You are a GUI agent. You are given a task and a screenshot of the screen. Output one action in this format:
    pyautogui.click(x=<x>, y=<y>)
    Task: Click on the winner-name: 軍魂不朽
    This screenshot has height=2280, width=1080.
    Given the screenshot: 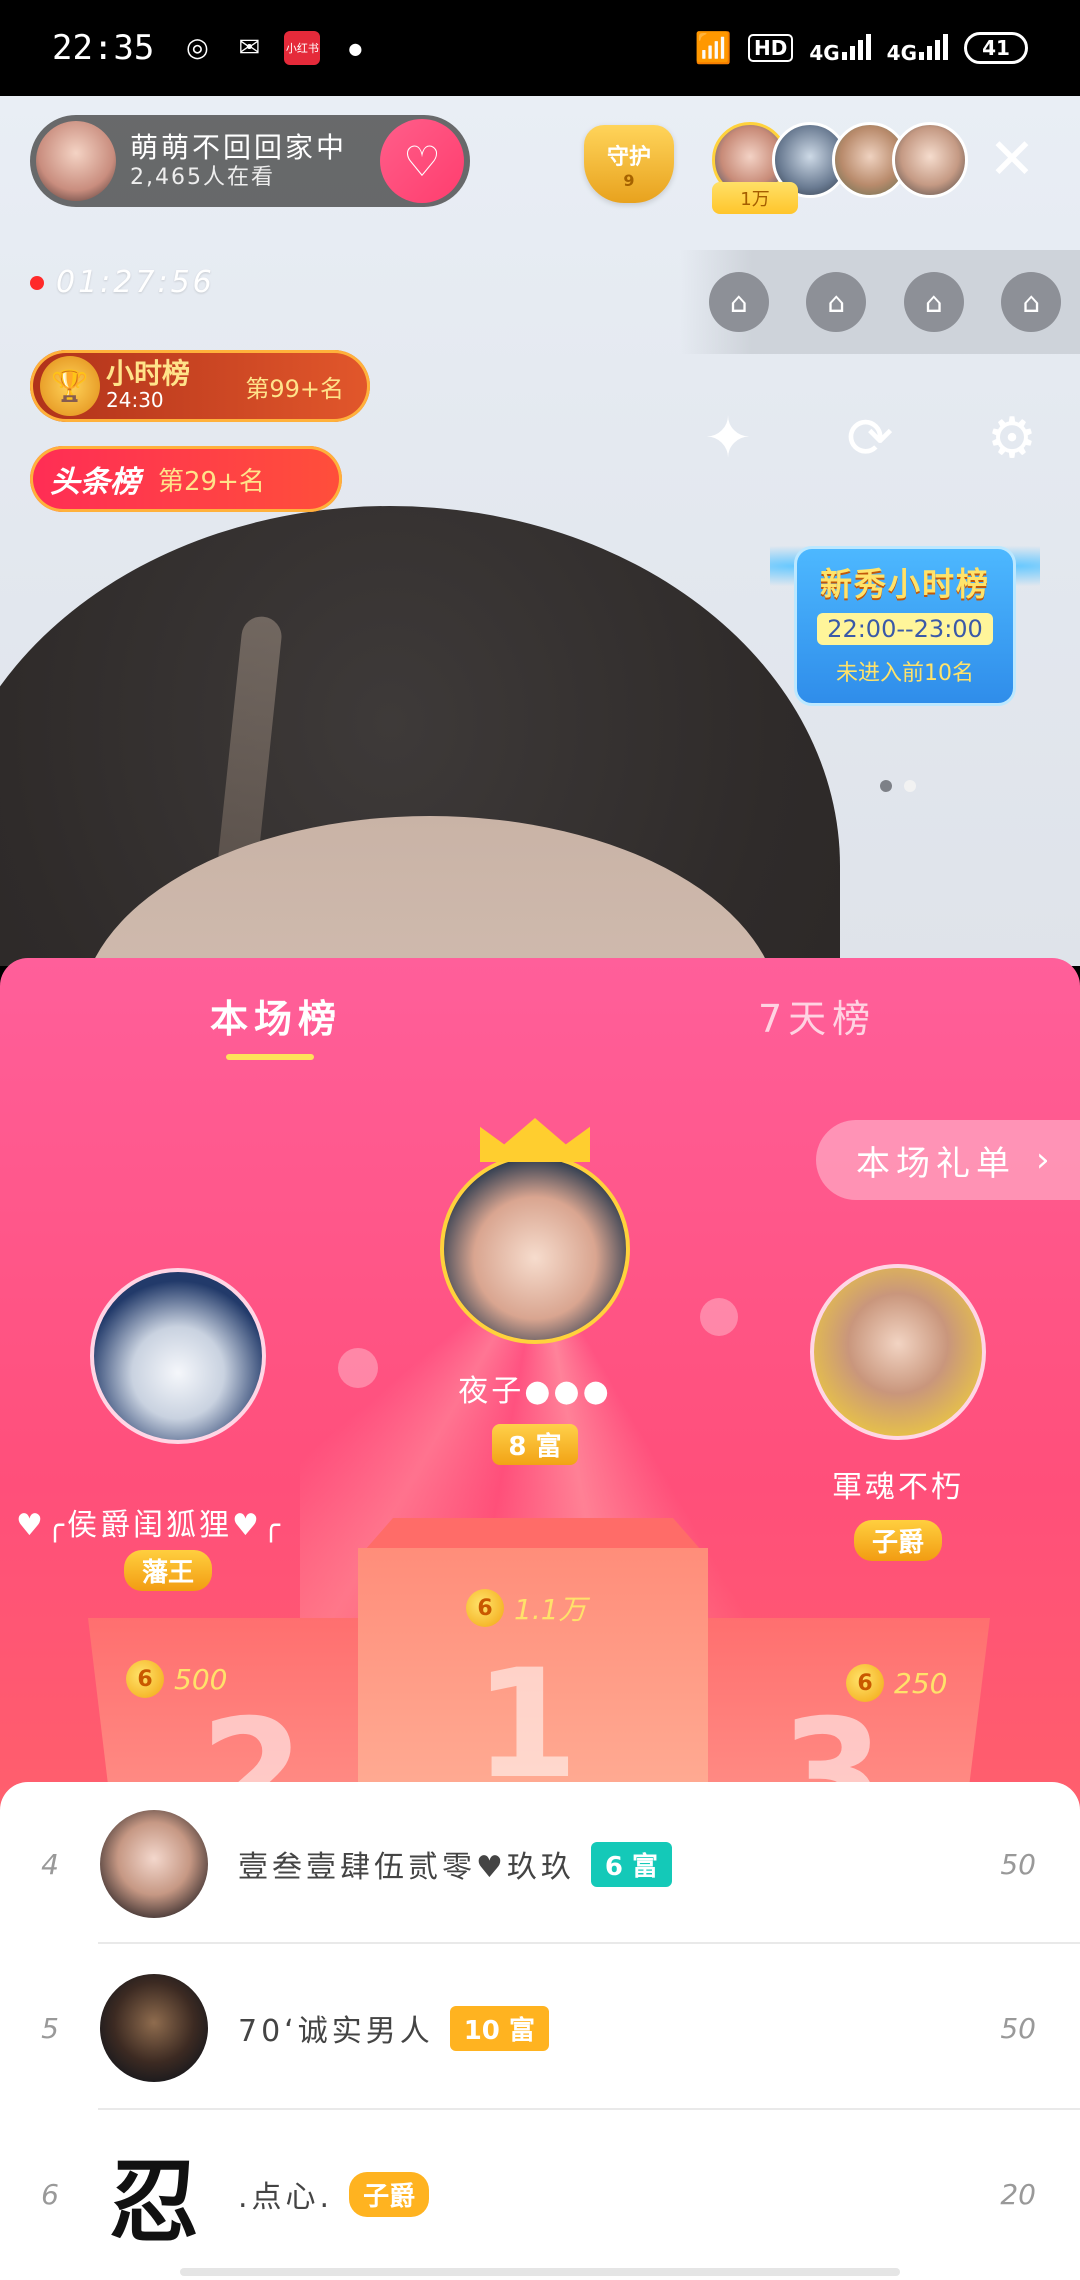 What is the action you would take?
    pyautogui.click(x=898, y=1487)
    